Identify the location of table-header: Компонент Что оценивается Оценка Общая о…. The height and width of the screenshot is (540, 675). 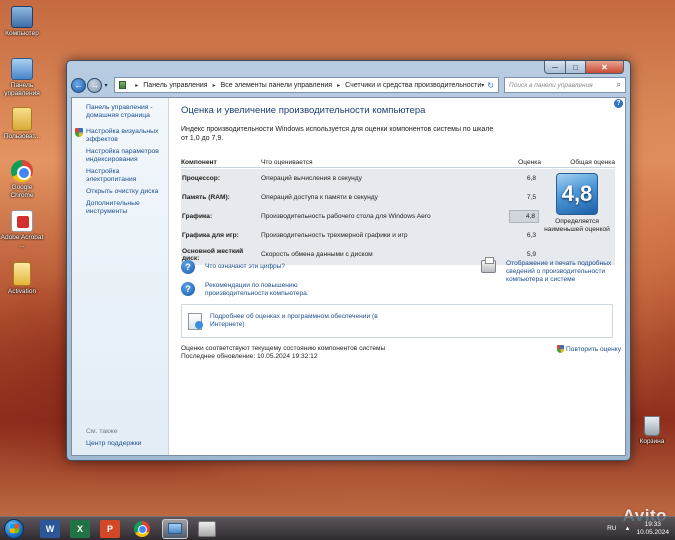
(398, 162).